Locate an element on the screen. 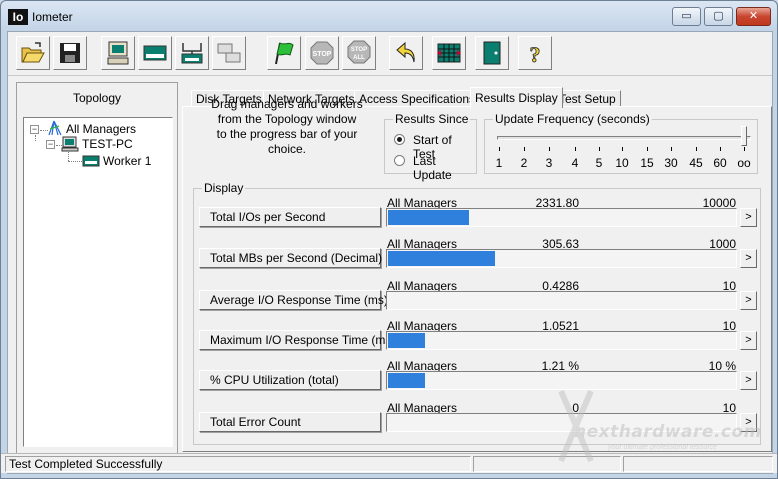 This screenshot has height=479, width=778. result-select-button: Total Error Count is located at coordinates (290, 422).